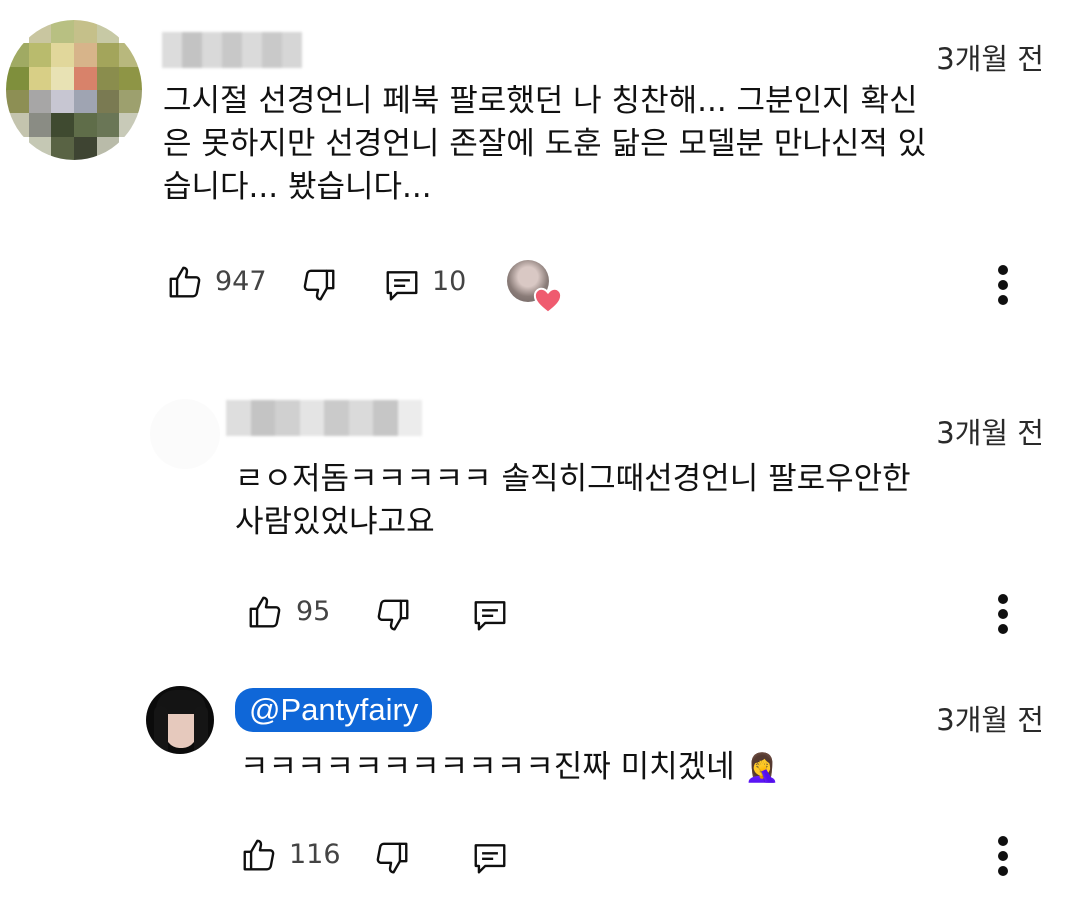  Describe the element at coordinates (201, 730) in the screenshot. I see `avatar-hair-right` at that location.